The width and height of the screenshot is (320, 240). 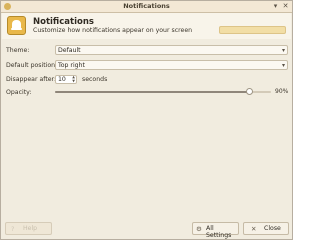 I want to click on search-input, so click(x=252, y=30).